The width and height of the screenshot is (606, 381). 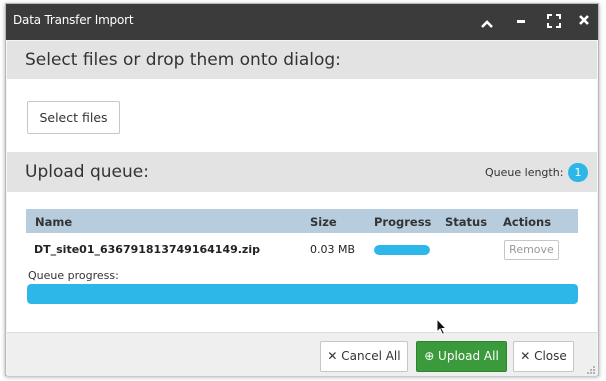 I want to click on column-header-progress: Progress, so click(x=403, y=222).